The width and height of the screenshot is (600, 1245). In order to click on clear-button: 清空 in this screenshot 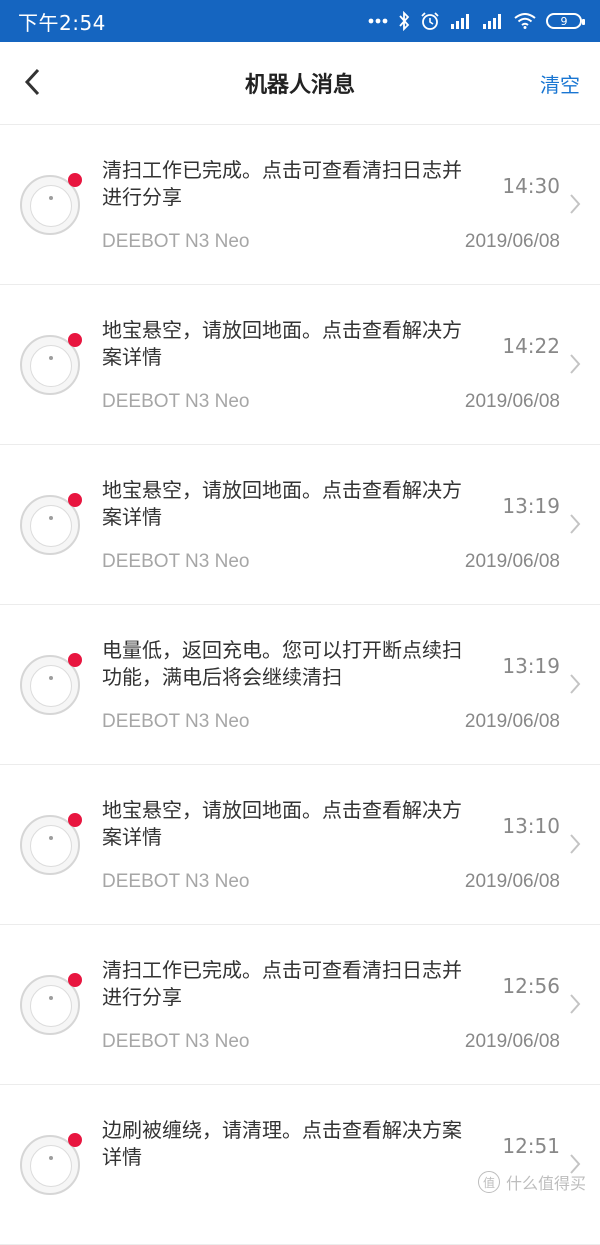, I will do `click(560, 83)`.